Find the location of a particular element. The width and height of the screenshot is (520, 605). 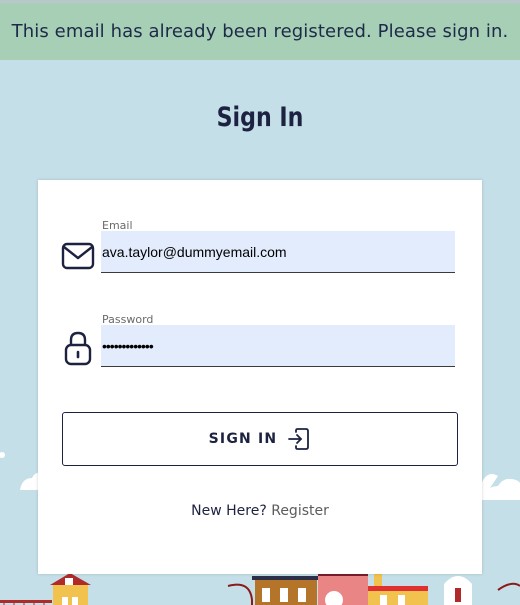

email-field is located at coordinates (278, 252).